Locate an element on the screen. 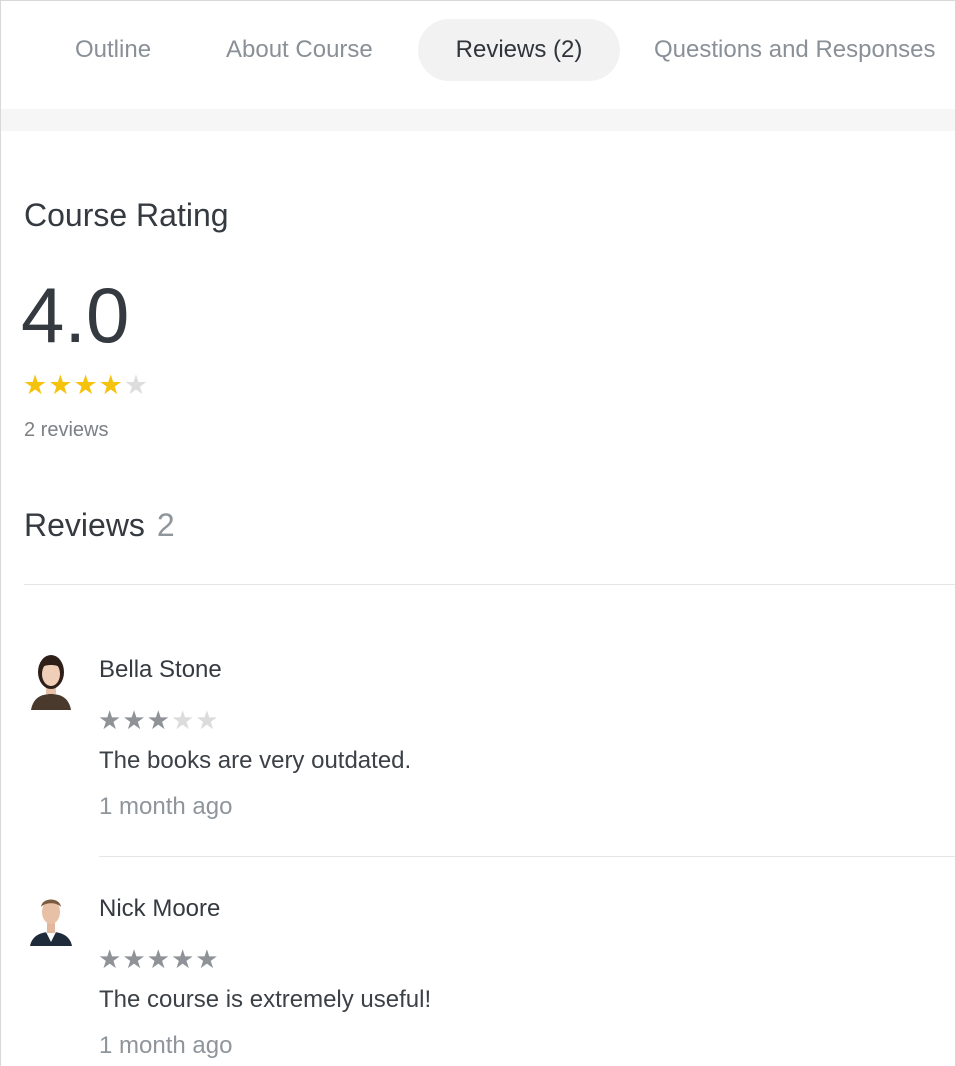 Image resolution: width=955 pixels, height=1066 pixels. reviews-heading: Reviews 2 is located at coordinates (99, 525).